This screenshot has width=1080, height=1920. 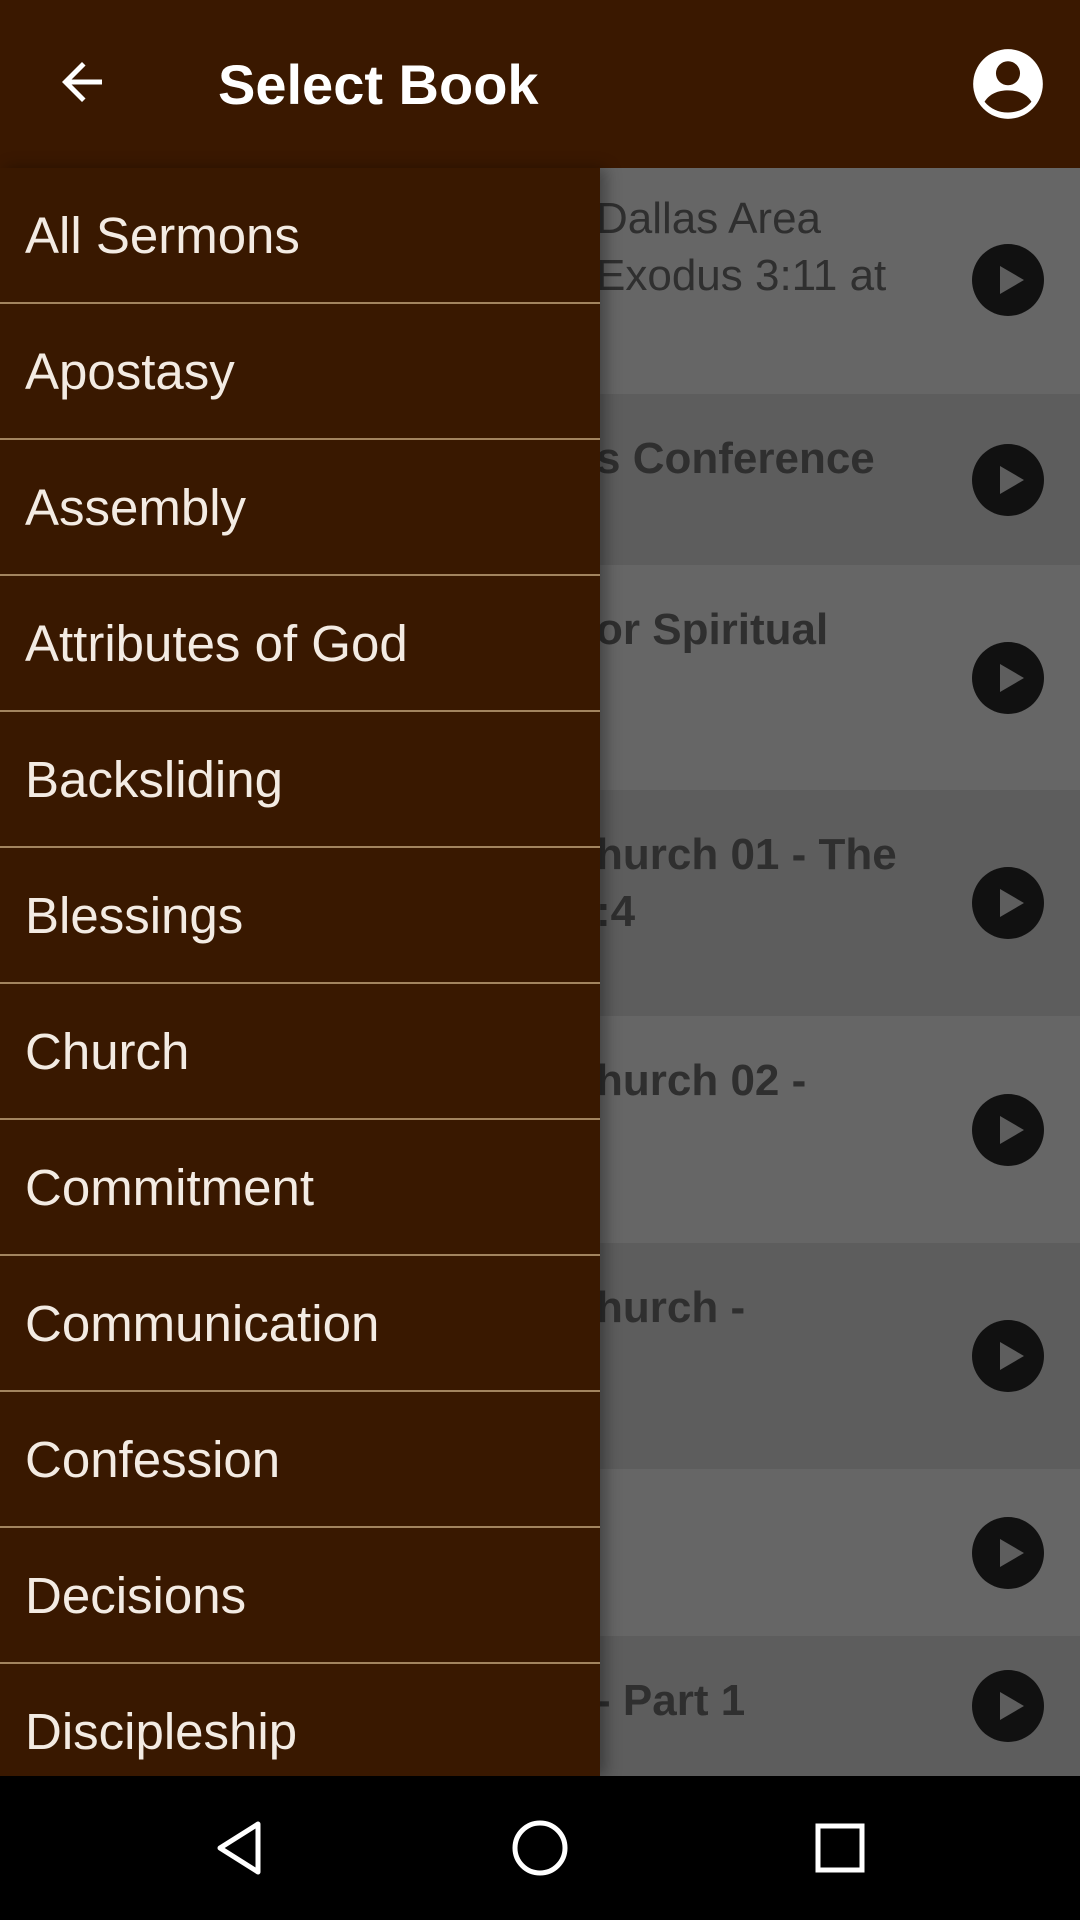 I want to click on circle-home-icon, so click(x=540, y=1848).